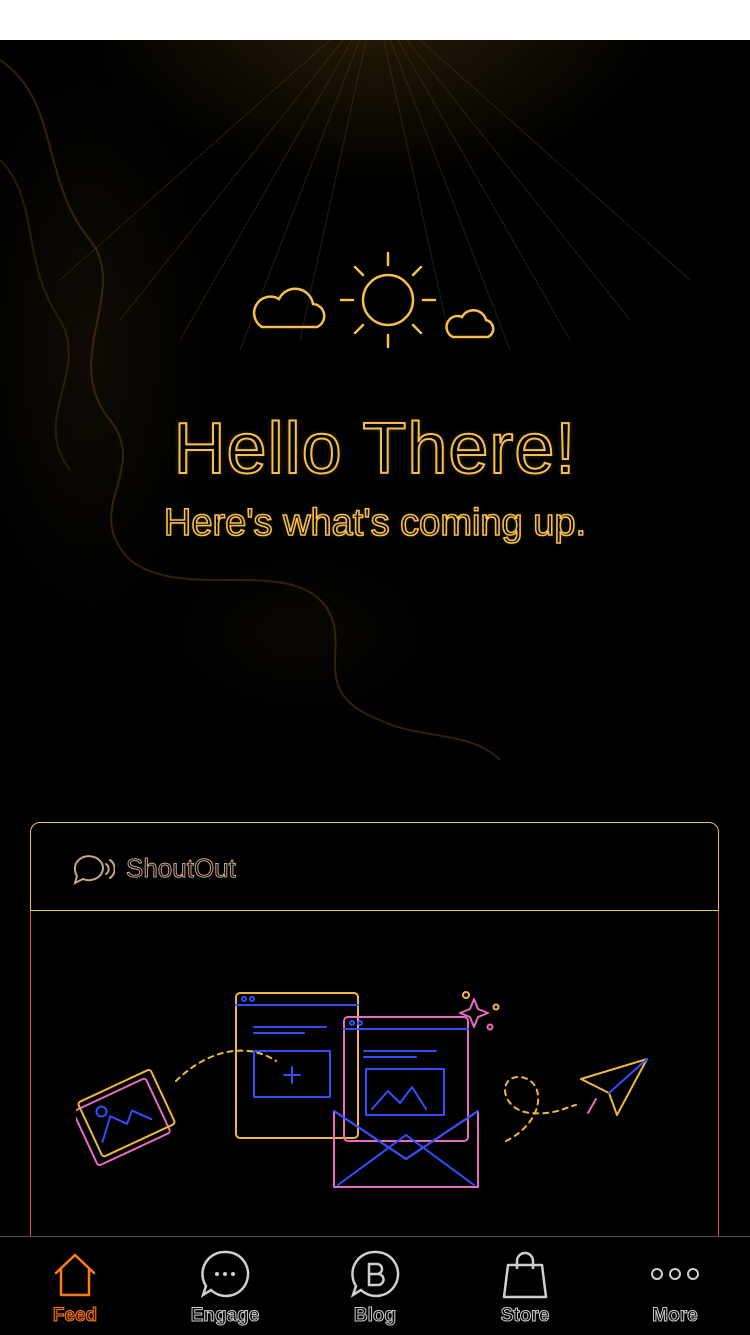 The height and width of the screenshot is (1335, 750). I want to click on send-images-by-mail-illustration, so click(362, 1089).